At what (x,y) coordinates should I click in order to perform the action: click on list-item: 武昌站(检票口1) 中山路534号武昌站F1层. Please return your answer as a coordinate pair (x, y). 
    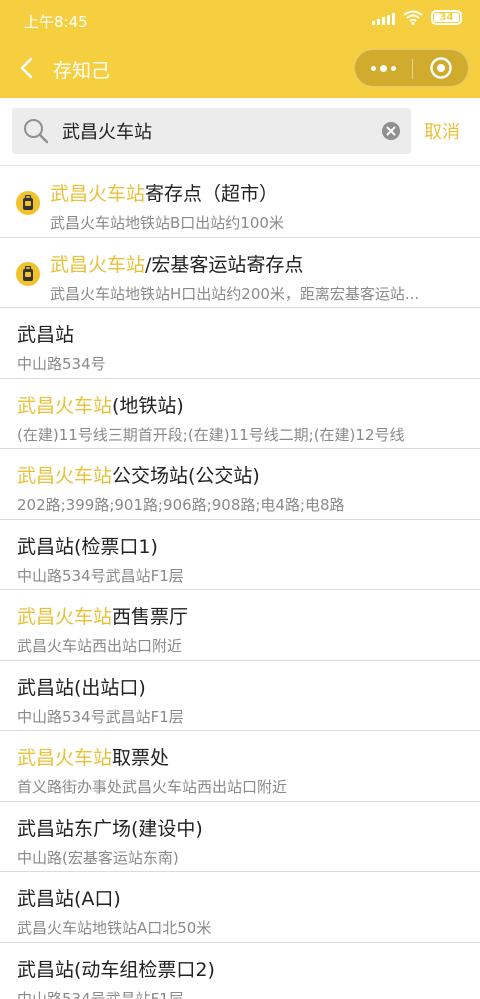
    Looking at the image, I should click on (240, 554).